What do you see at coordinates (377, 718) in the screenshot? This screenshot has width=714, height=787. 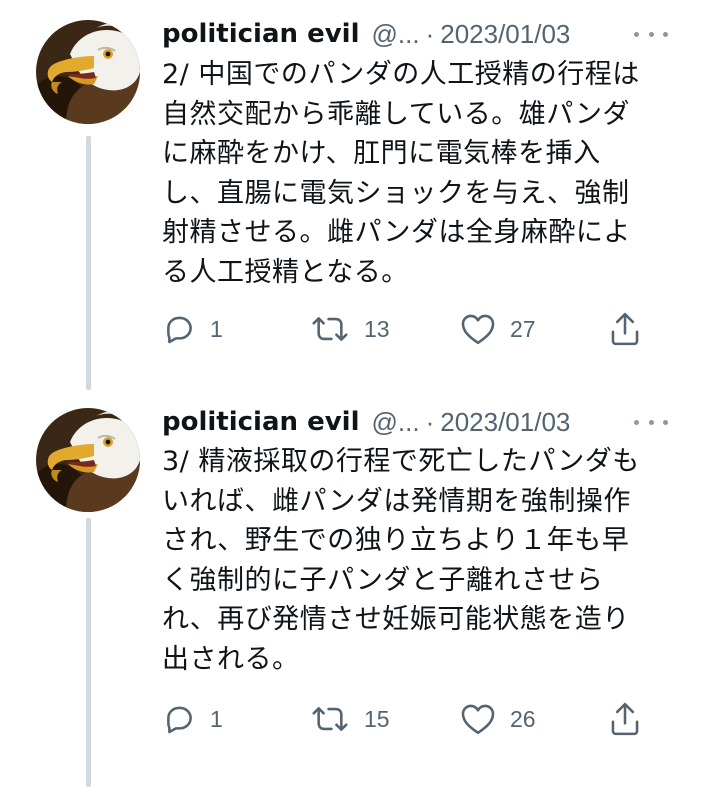 I see `retweet-count: 15` at bounding box center [377, 718].